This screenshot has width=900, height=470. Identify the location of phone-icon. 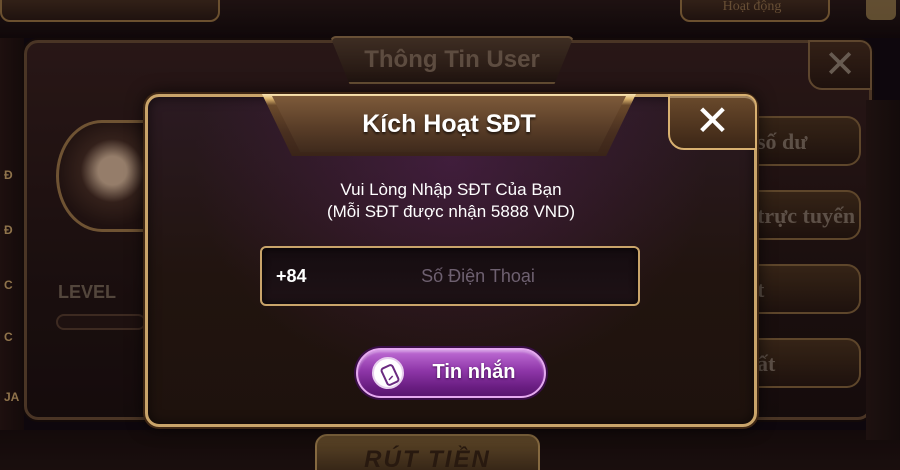
(388, 373).